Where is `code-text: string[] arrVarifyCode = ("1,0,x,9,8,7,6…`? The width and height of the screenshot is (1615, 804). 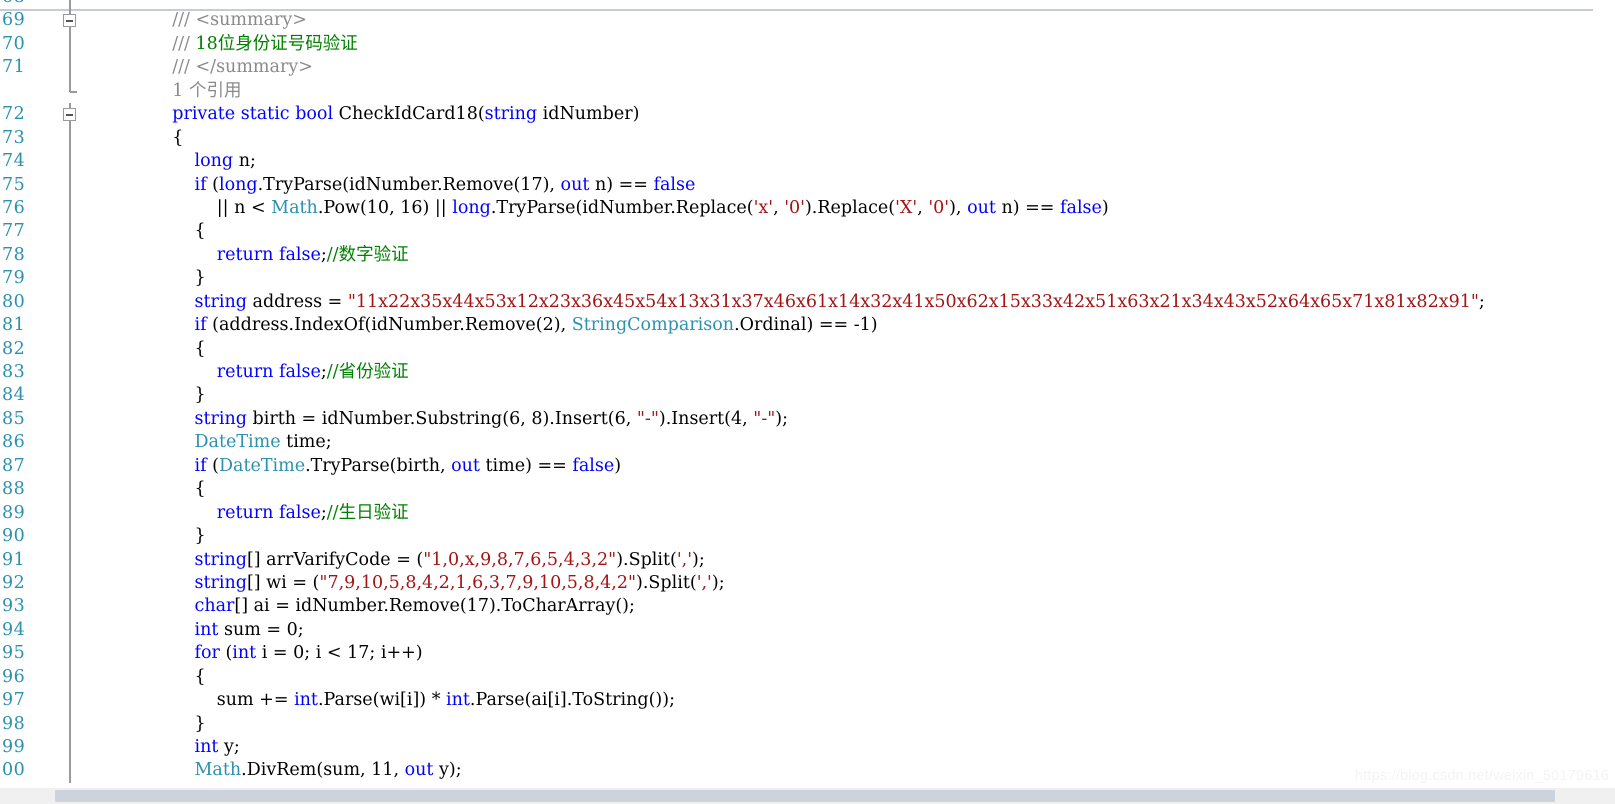 code-text: string[] arrVarifyCode = ("1,0,x,9,8,7,6… is located at coordinates (427, 560).